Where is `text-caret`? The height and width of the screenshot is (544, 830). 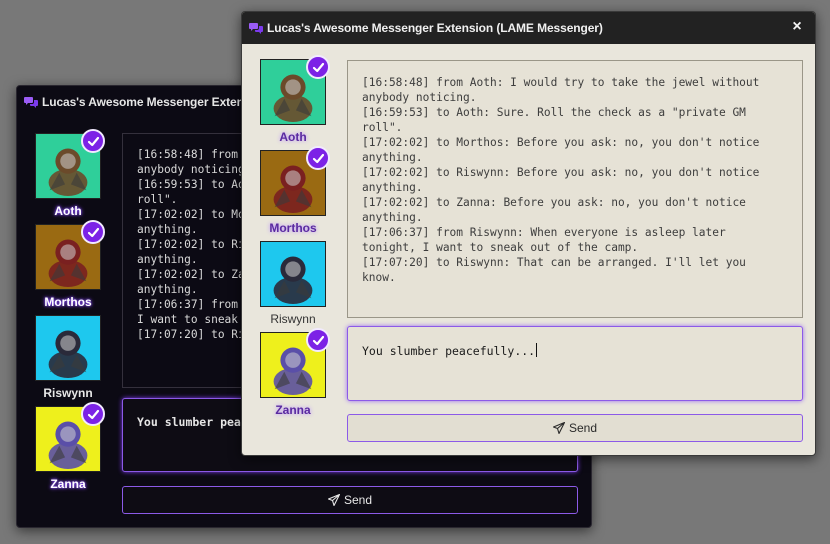 text-caret is located at coordinates (537, 350).